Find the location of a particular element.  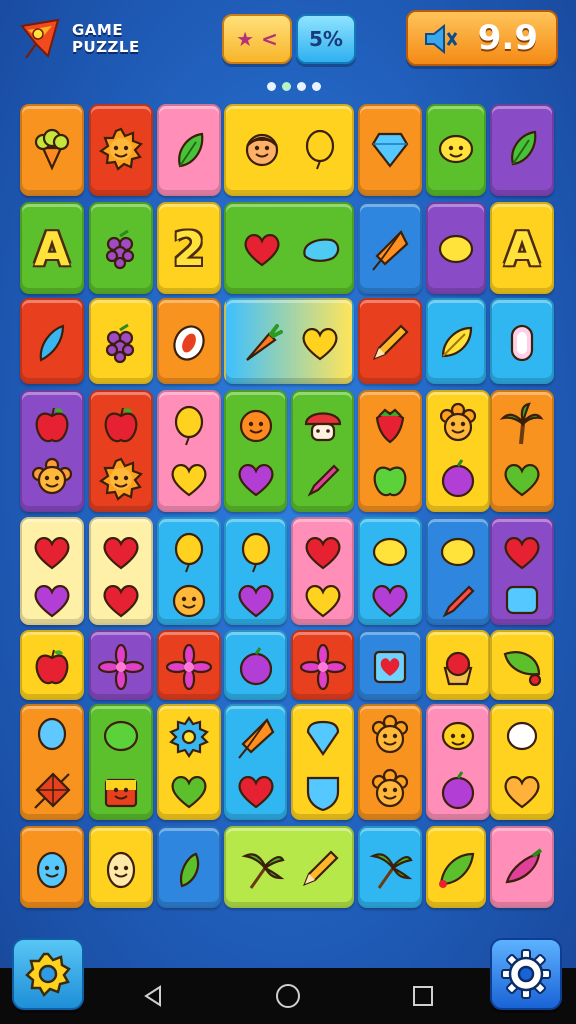

stars-button: ★ < is located at coordinates (257, 39).